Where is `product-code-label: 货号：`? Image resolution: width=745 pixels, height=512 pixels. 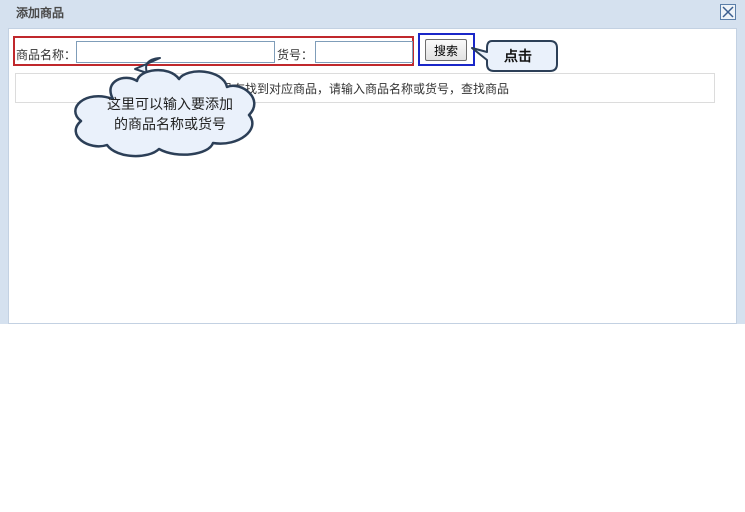 product-code-label: 货号： is located at coordinates (295, 55).